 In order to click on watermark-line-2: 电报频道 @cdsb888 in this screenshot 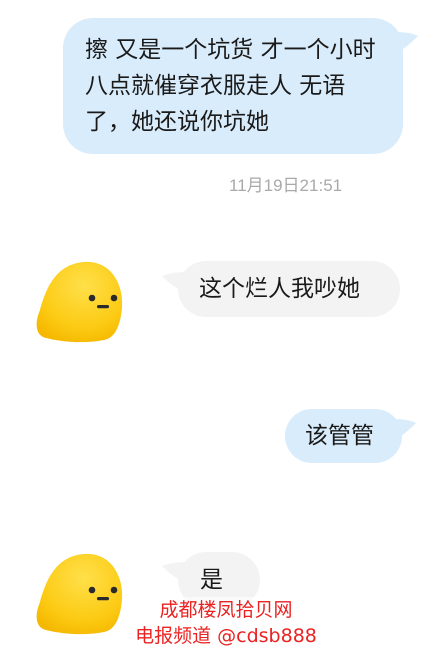, I will do `click(226, 636)`.